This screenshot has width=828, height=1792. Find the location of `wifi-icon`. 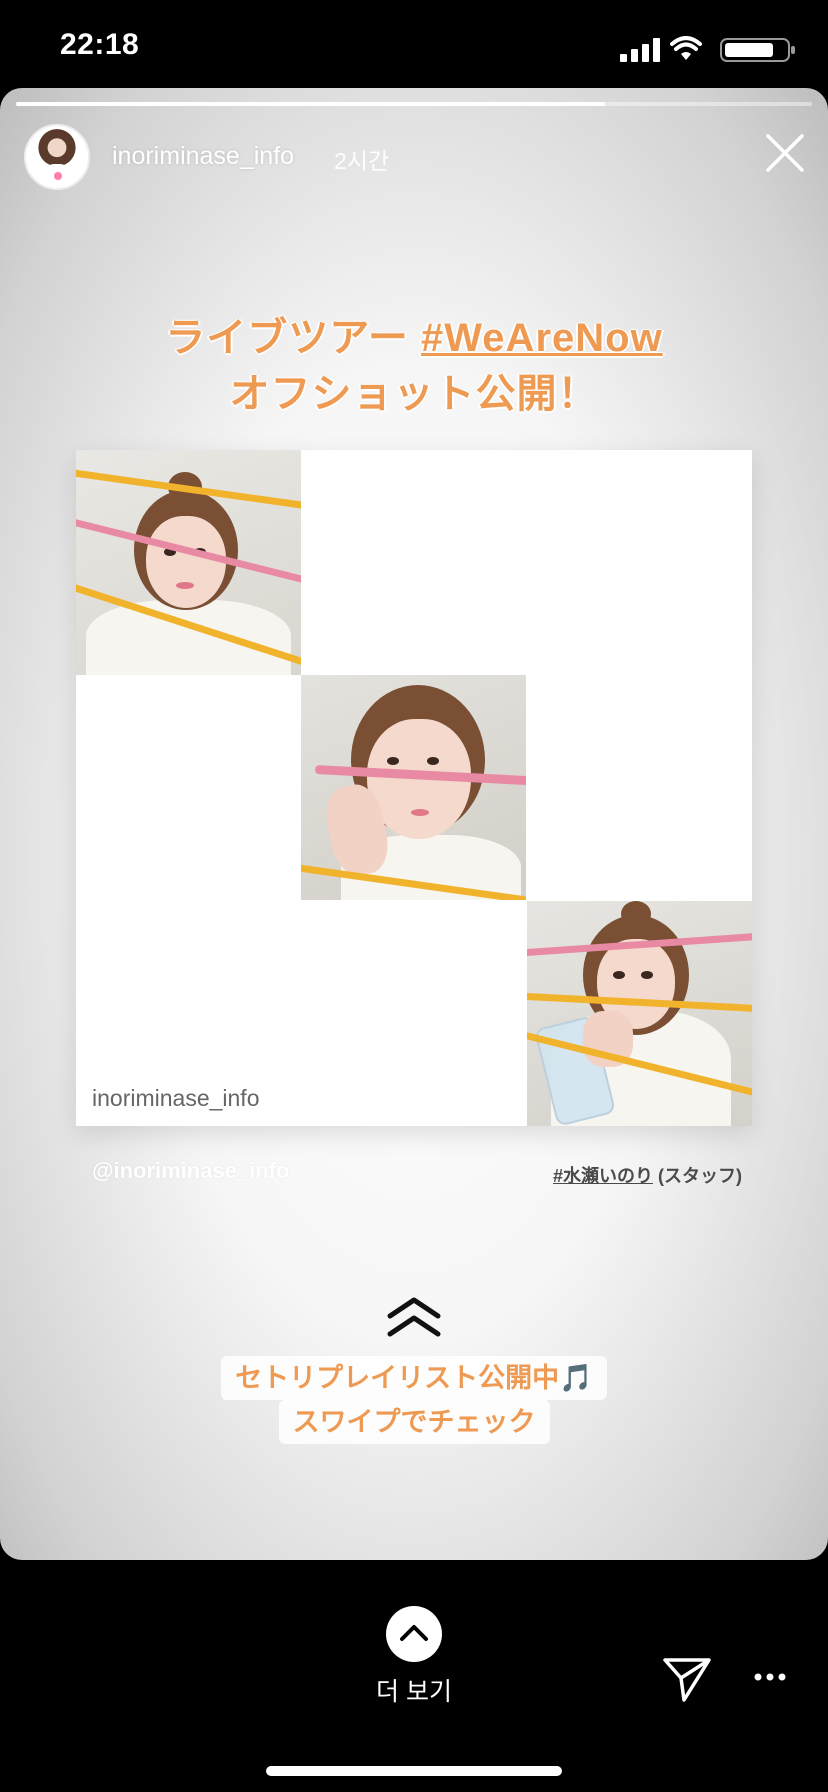

wifi-icon is located at coordinates (686, 48).